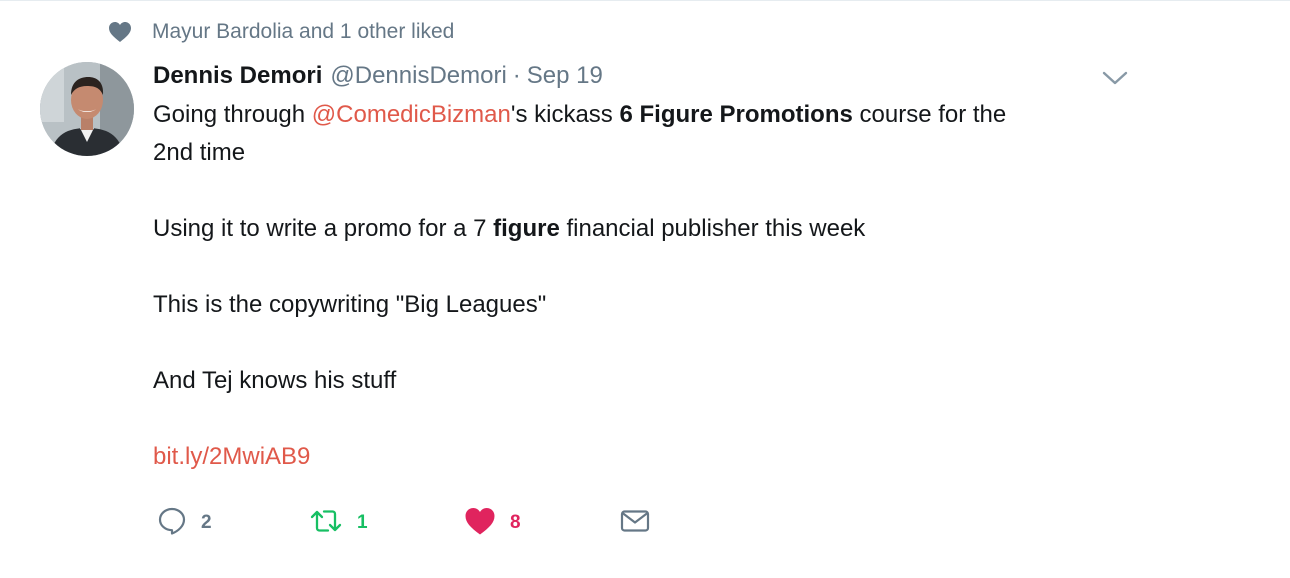 The image size is (1290, 578). I want to click on tweet-link-line: bit.ly/2MwiAB9, so click(653, 457).